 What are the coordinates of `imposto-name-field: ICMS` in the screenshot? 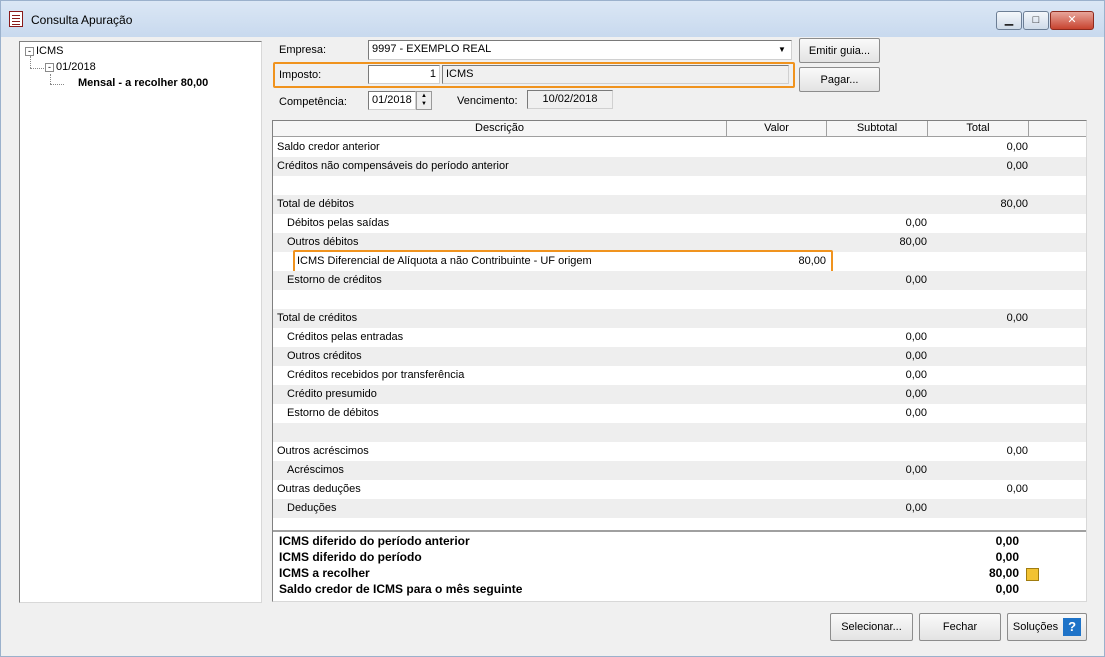 It's located at (615, 74).